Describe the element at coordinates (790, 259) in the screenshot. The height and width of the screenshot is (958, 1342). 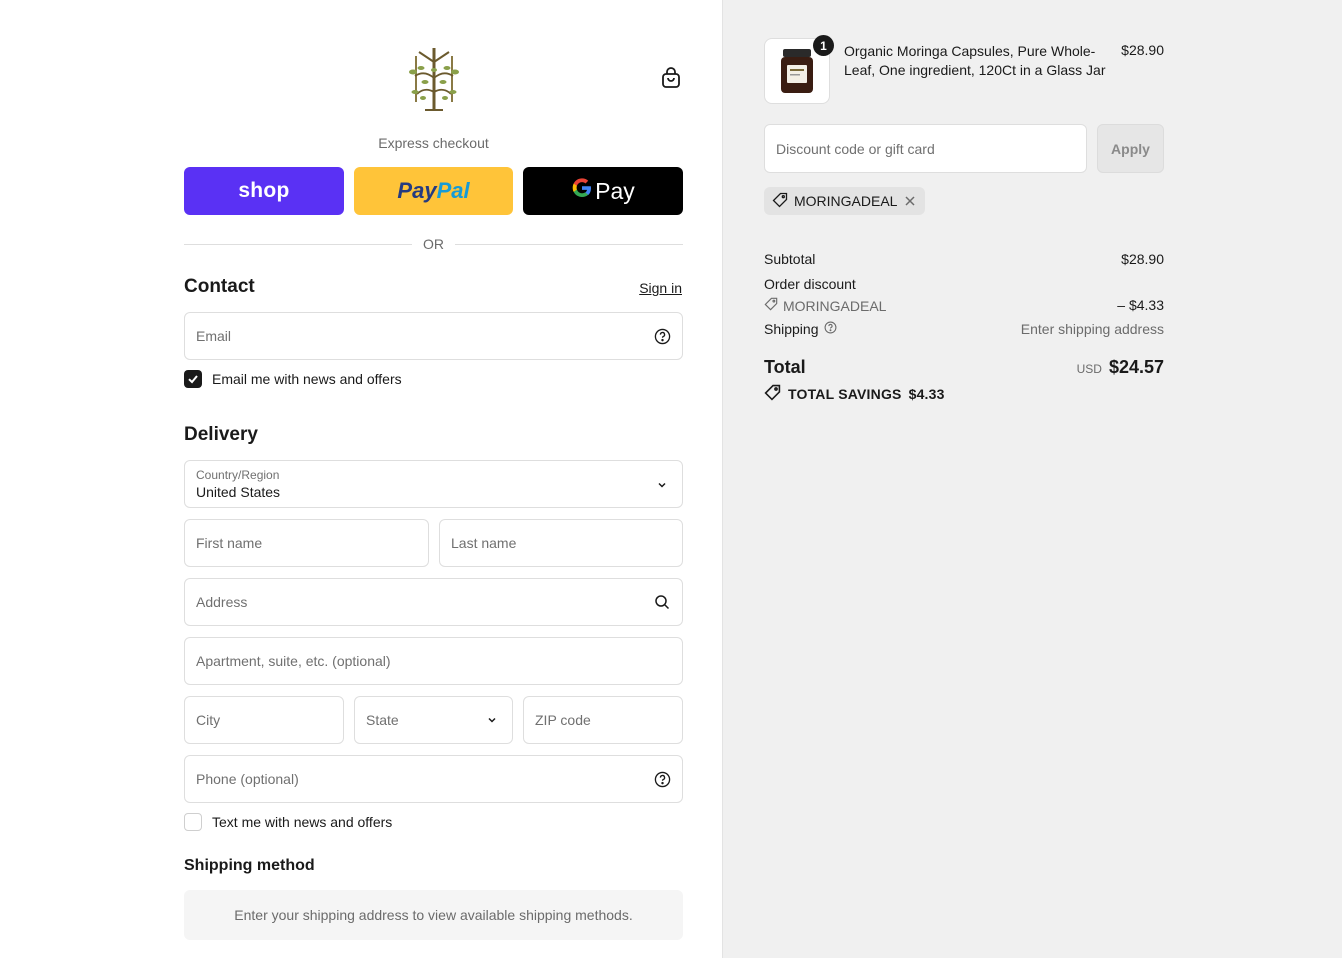
I see `subtotal-label: Subtotal` at that location.